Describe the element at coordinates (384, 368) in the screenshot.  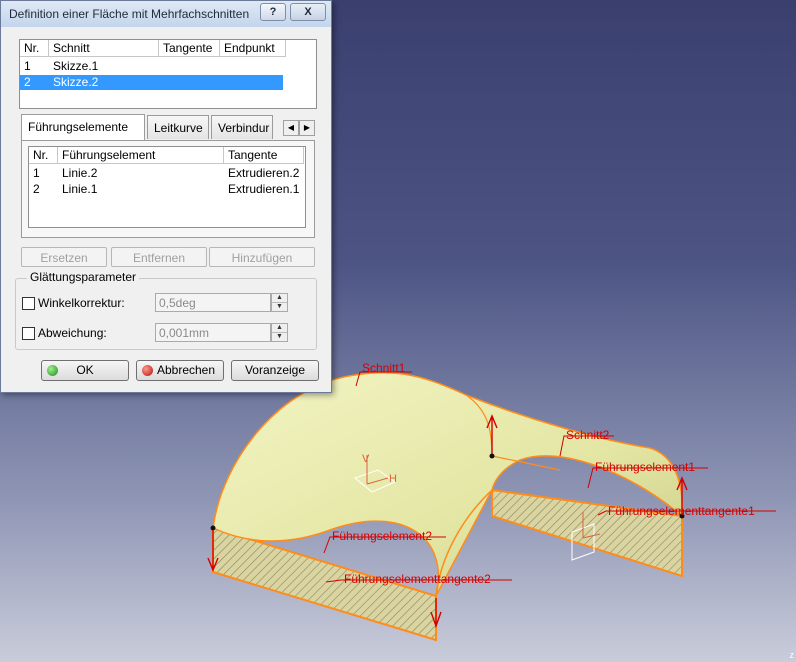
I see `label-schnitt1: Schnitt1` at that location.